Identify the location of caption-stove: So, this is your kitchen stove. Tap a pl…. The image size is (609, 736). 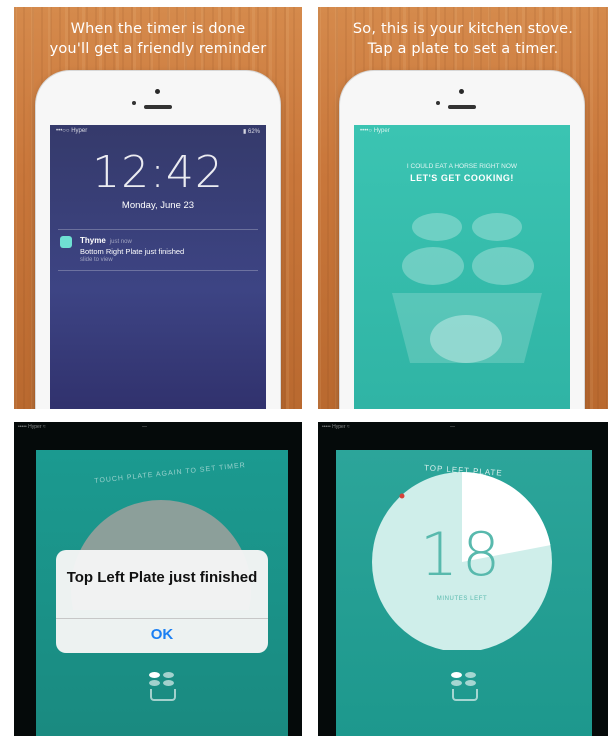
(463, 39).